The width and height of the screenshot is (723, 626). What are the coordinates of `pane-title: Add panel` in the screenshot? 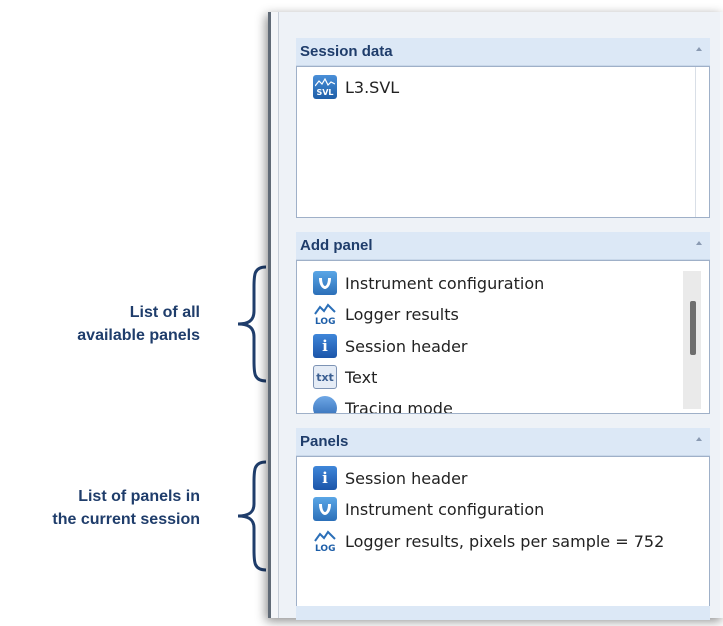 It's located at (336, 245).